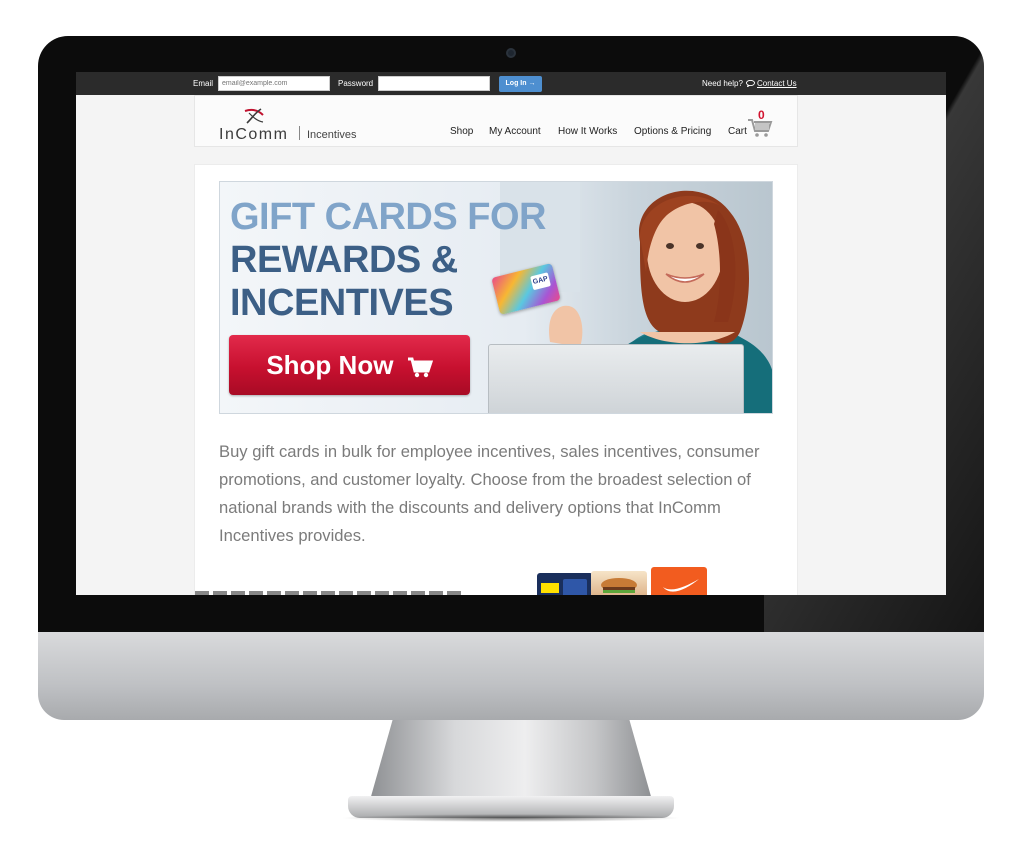 Image resolution: width=1022 pixels, height=850 pixels. I want to click on incomm-logo-mark-icon, so click(254, 116).